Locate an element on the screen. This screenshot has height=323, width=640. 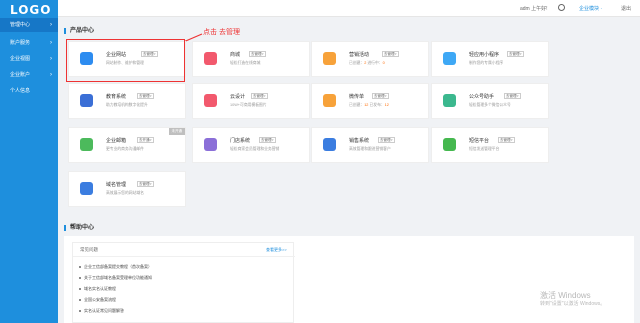
store-icon is located at coordinates (210, 144).